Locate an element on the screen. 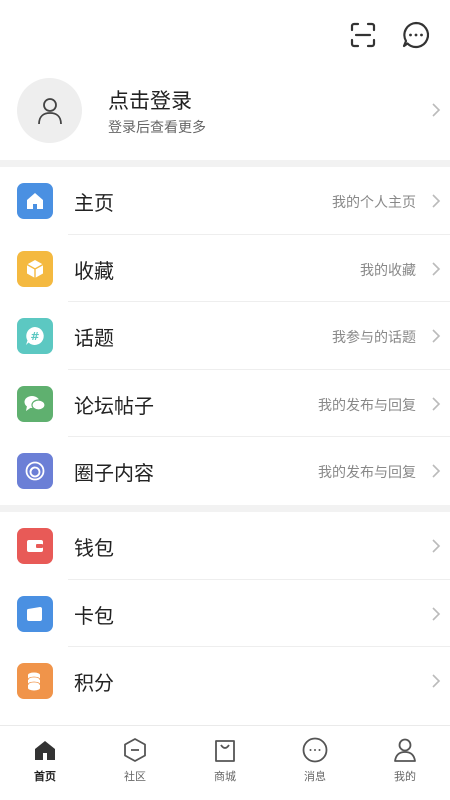 The height and width of the screenshot is (800, 450). menu-item-favorites: 收藏 我的收藏 is located at coordinates (225, 268).